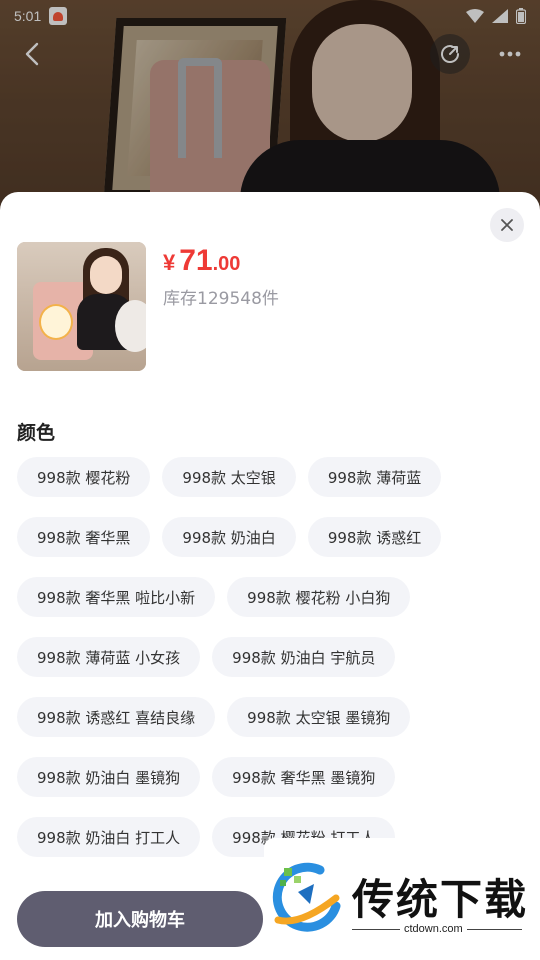  Describe the element at coordinates (374, 537) in the screenshot. I see `color-option: 998款 诱惑红` at that location.